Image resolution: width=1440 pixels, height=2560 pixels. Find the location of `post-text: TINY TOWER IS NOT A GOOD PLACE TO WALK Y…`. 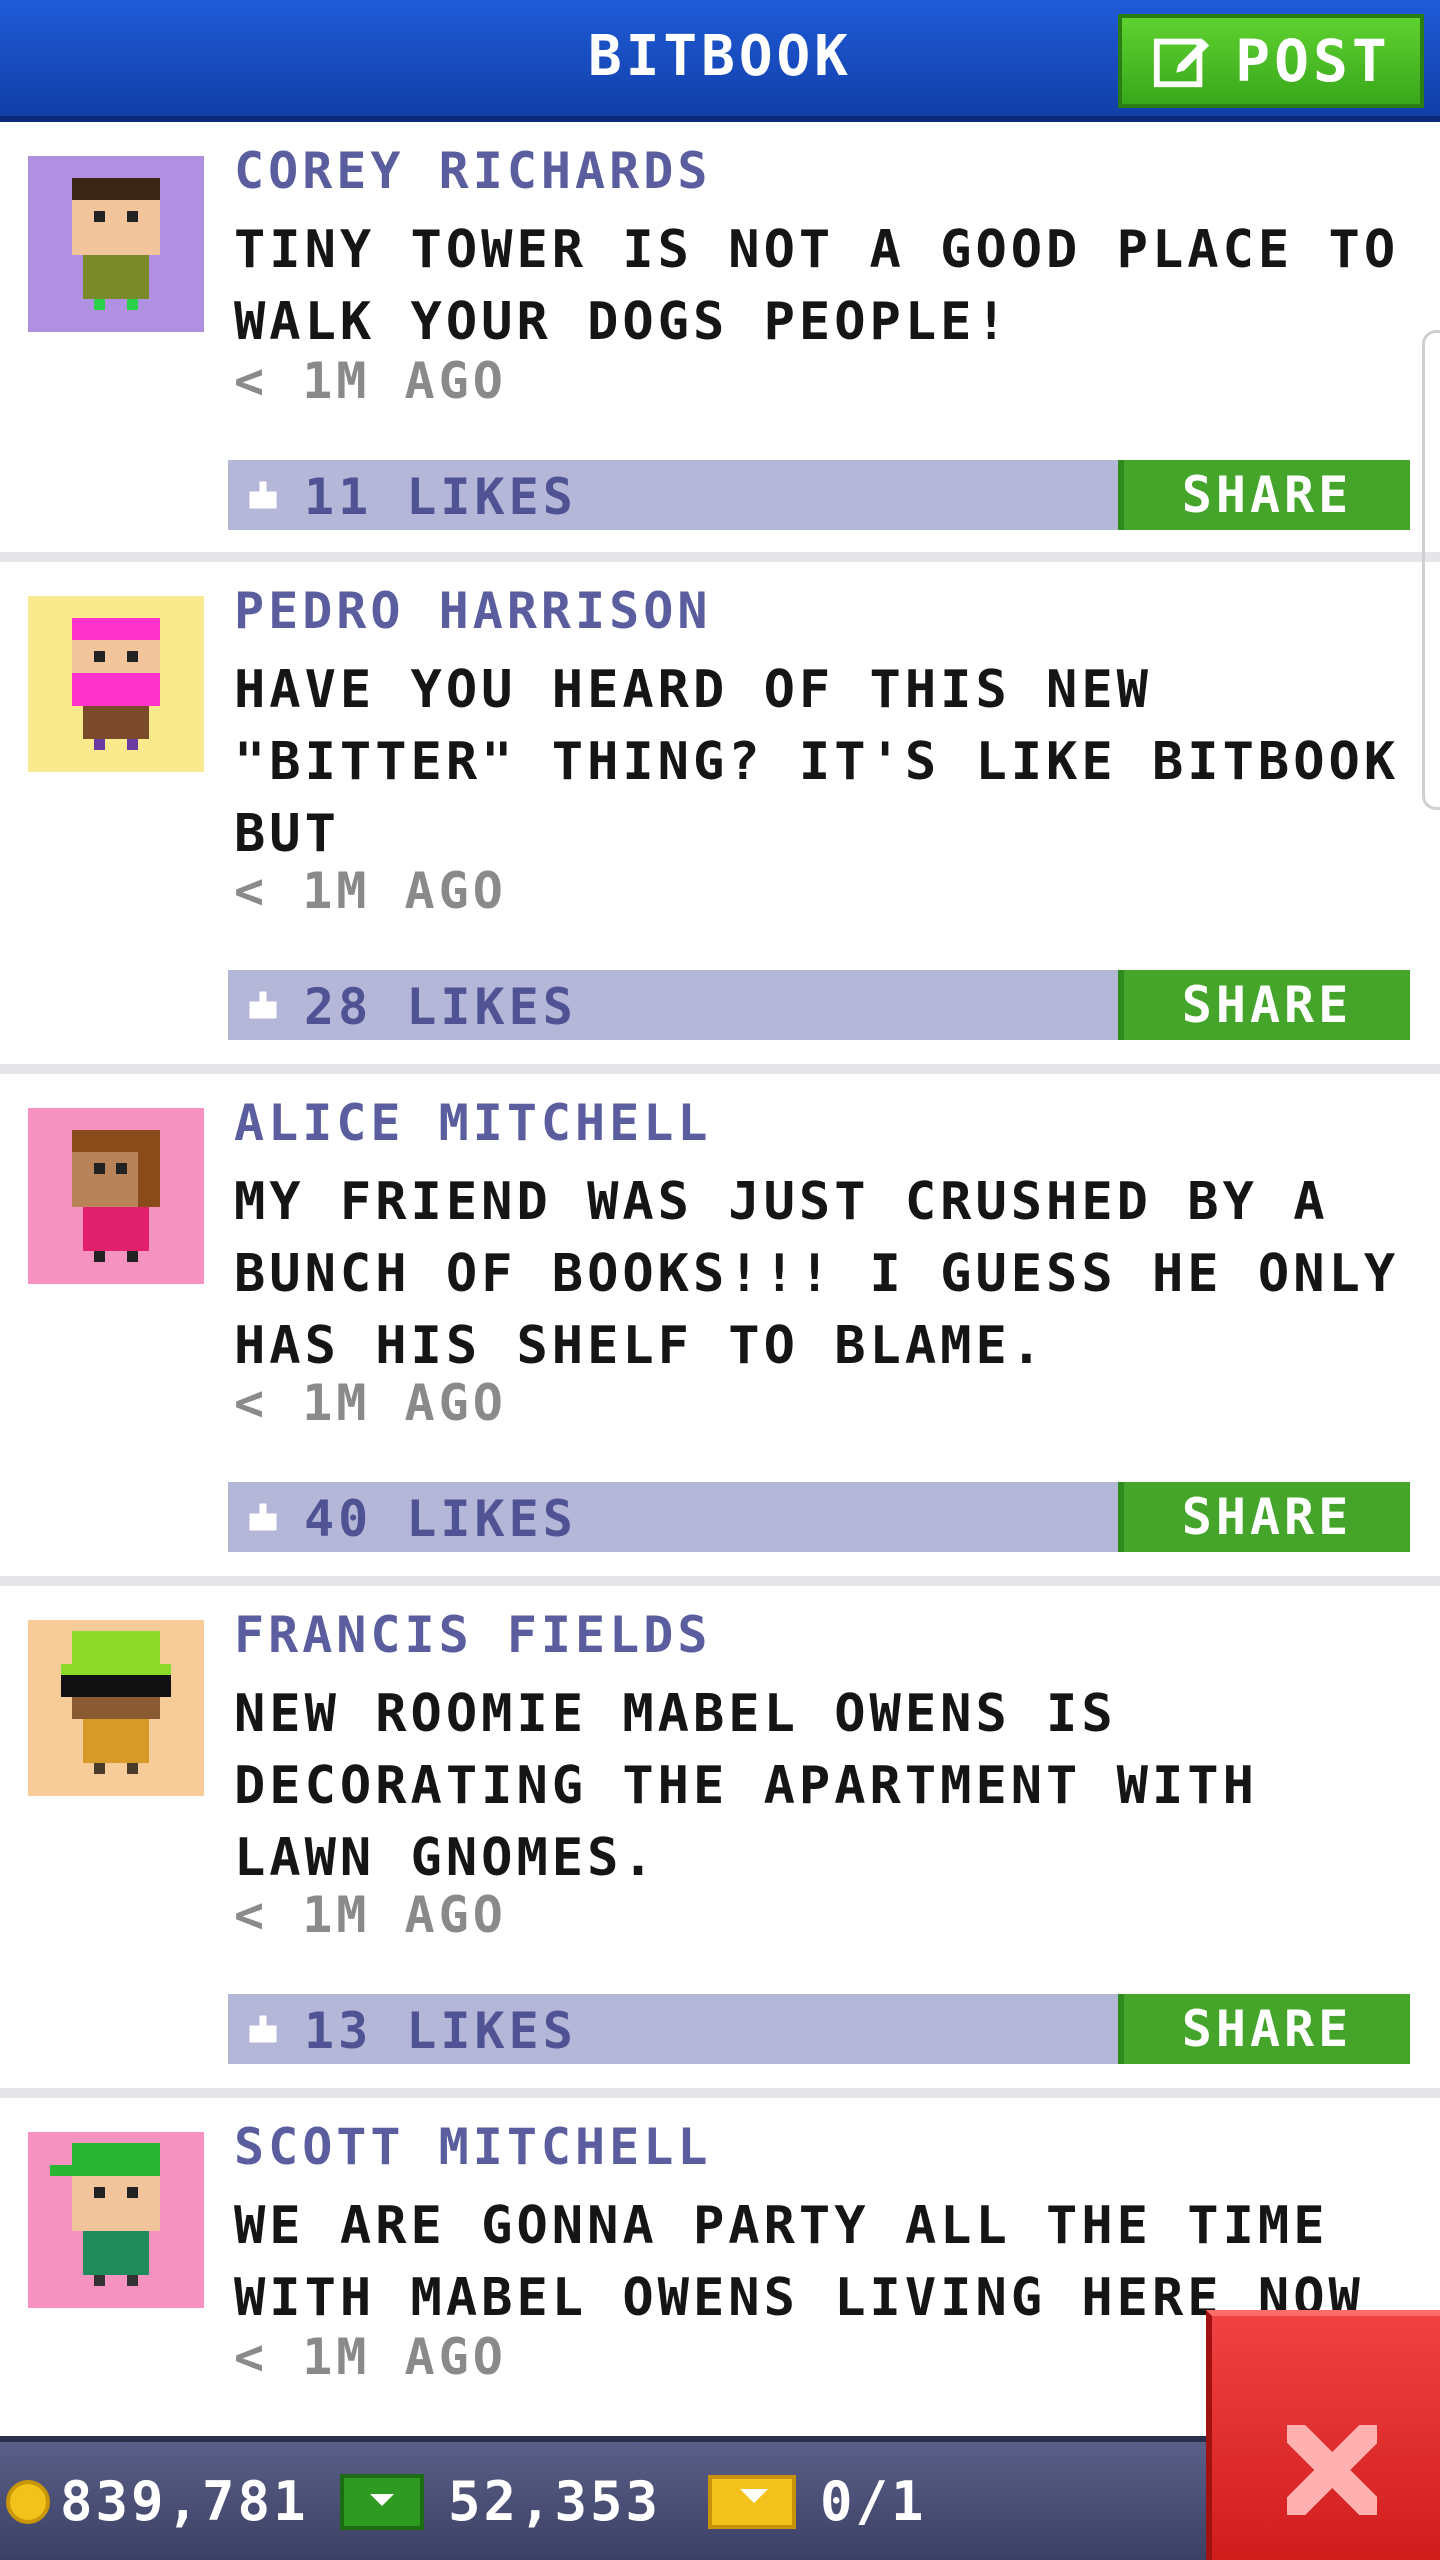

post-text: TINY TOWER IS NOT A GOOD PLACE TO WALK Y… is located at coordinates (817, 286).